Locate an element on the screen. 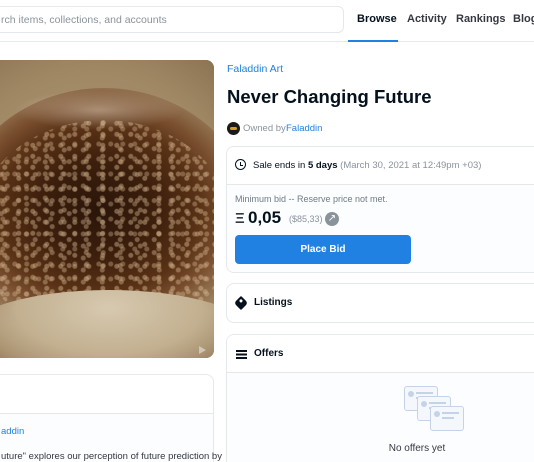 The image size is (534, 462). tag-icon is located at coordinates (241, 303).